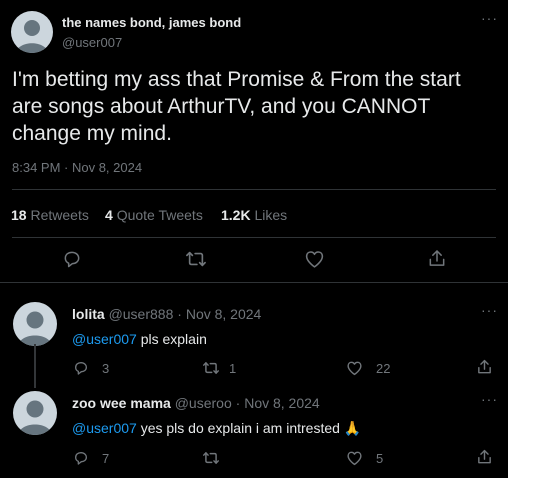 This screenshot has width=540, height=482. What do you see at coordinates (92, 42) in the screenshot?
I see `author-handle: @user007` at bounding box center [92, 42].